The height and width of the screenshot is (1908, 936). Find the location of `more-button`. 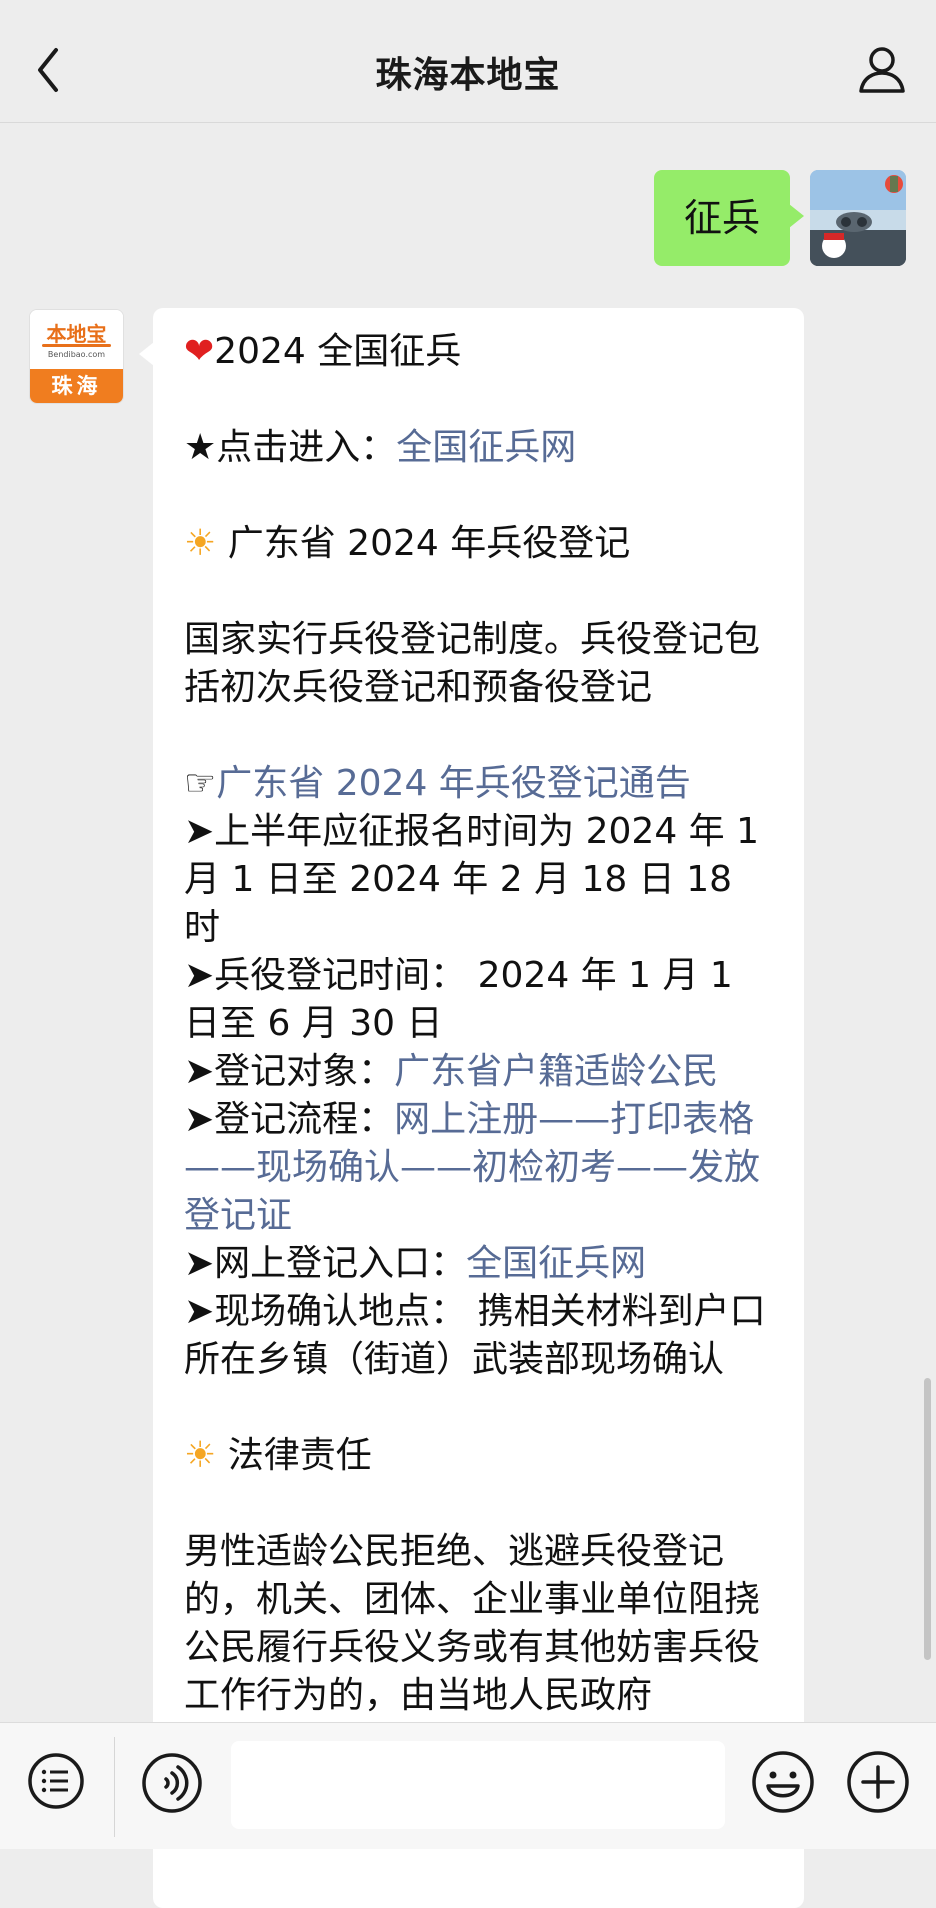

more-button is located at coordinates (878, 1782).